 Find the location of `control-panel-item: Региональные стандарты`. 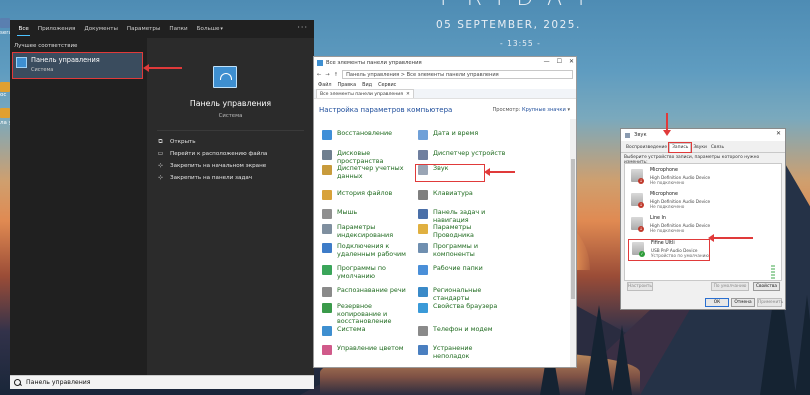

control-panel-item: Региональные стандарты is located at coordinates (462, 294).